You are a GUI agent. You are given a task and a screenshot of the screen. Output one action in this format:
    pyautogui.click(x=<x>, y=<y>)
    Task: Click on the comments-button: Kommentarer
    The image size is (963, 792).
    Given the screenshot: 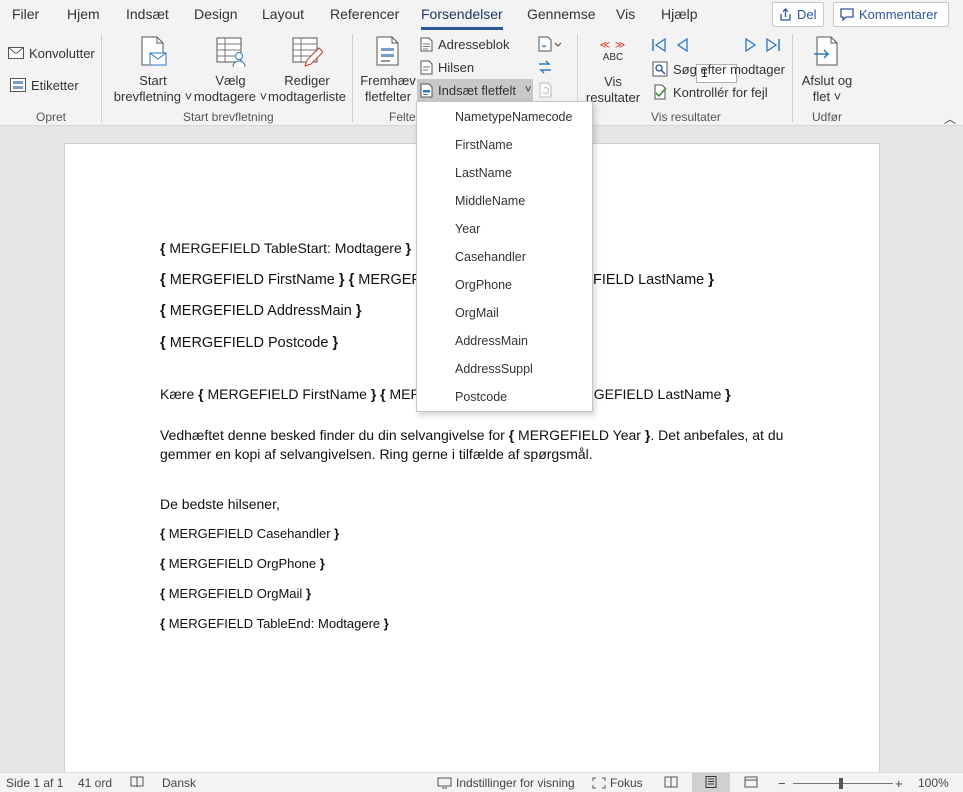 What is the action you would take?
    pyautogui.click(x=891, y=14)
    